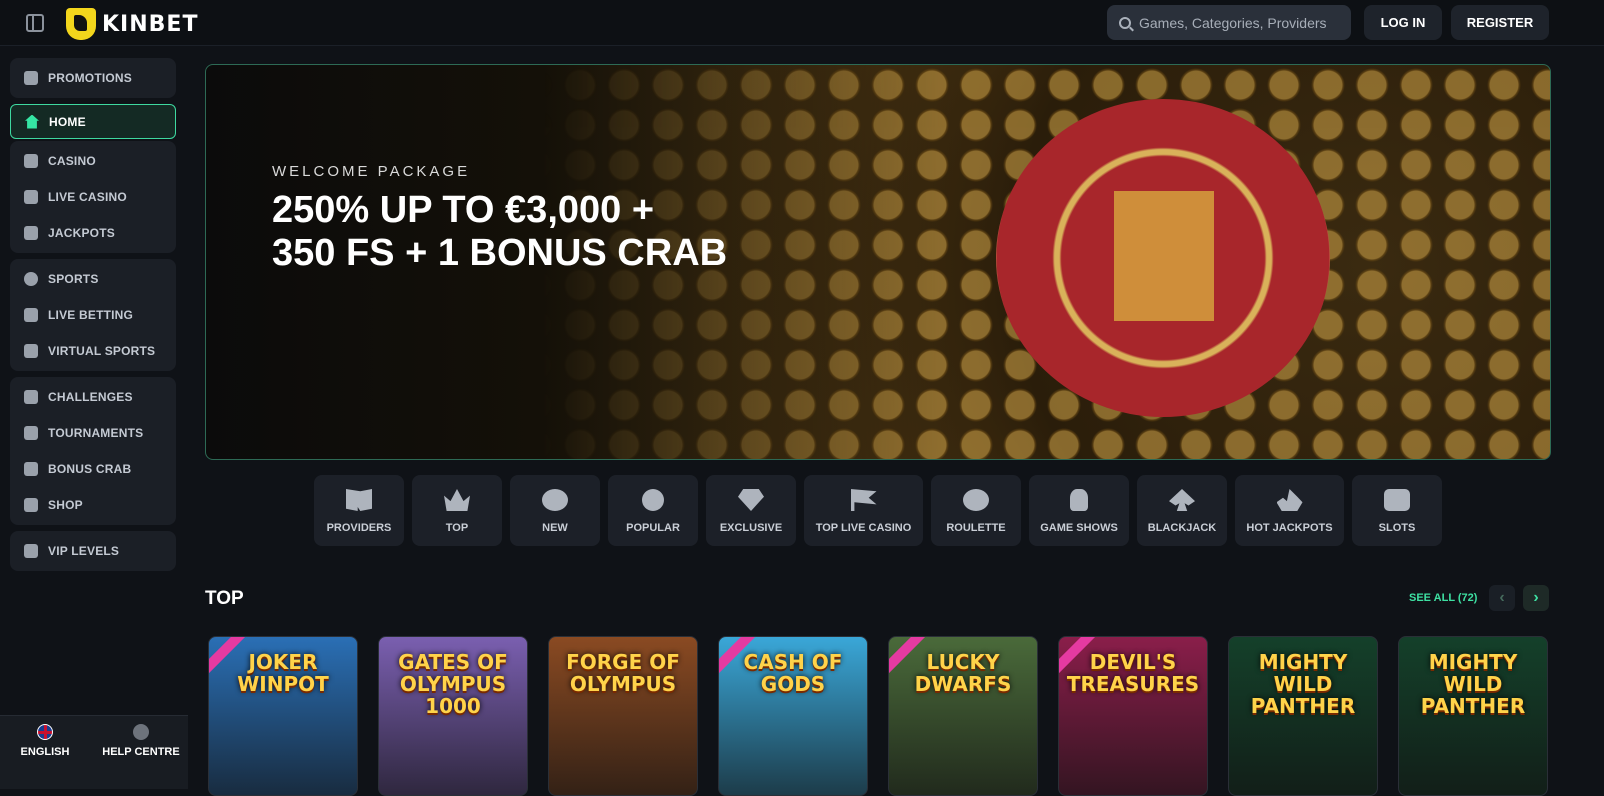  What do you see at coordinates (453, 716) in the screenshot?
I see `game-tile: GATES OF OLYMPUS 1000` at bounding box center [453, 716].